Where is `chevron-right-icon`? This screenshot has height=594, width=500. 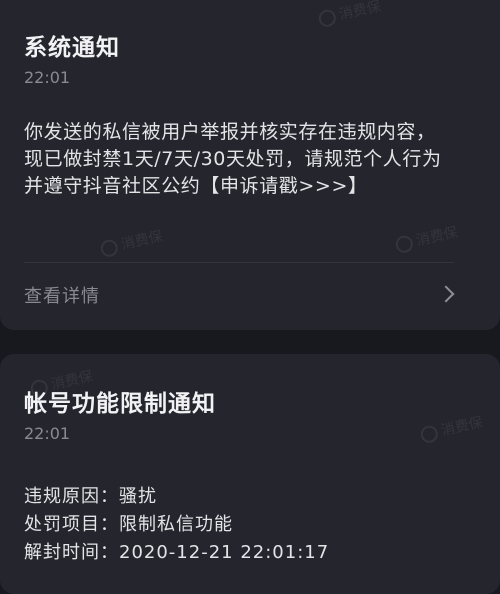 chevron-right-icon is located at coordinates (446, 294).